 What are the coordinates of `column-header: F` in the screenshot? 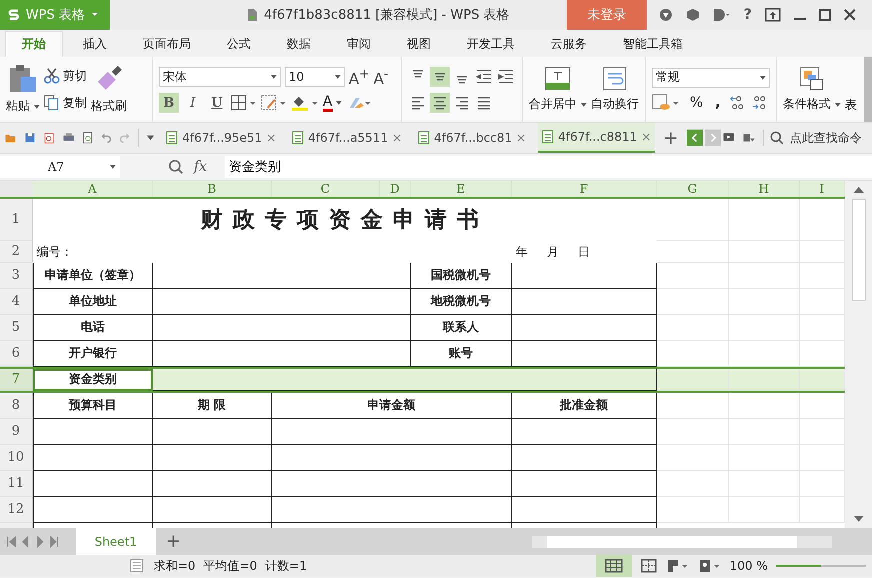 It's located at (584, 189).